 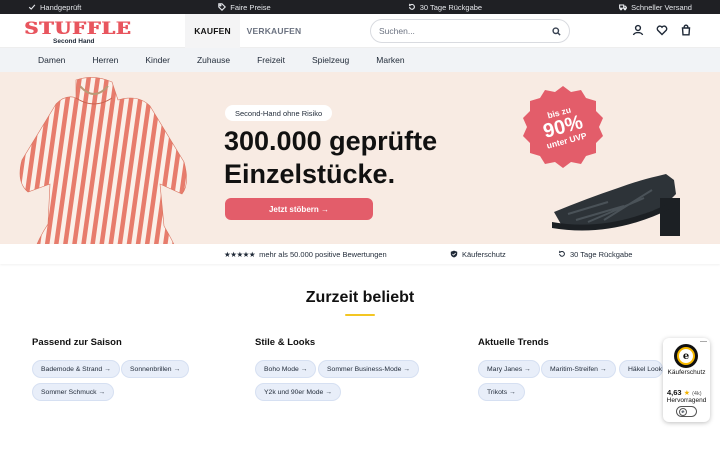 What do you see at coordinates (478, 254) in the screenshot?
I see `trust-protection: Käuferschutz` at bounding box center [478, 254].